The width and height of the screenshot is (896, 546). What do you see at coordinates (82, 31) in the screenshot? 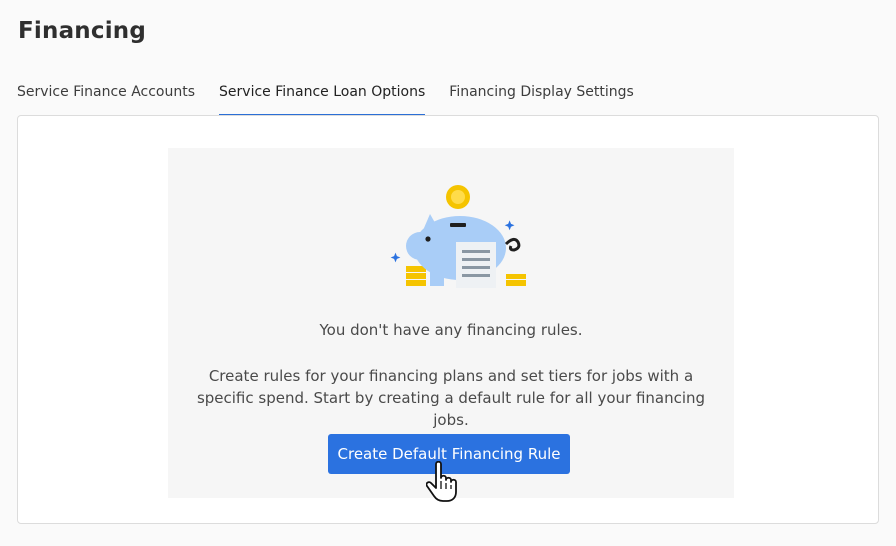
I see `page-title: Financing` at bounding box center [82, 31].